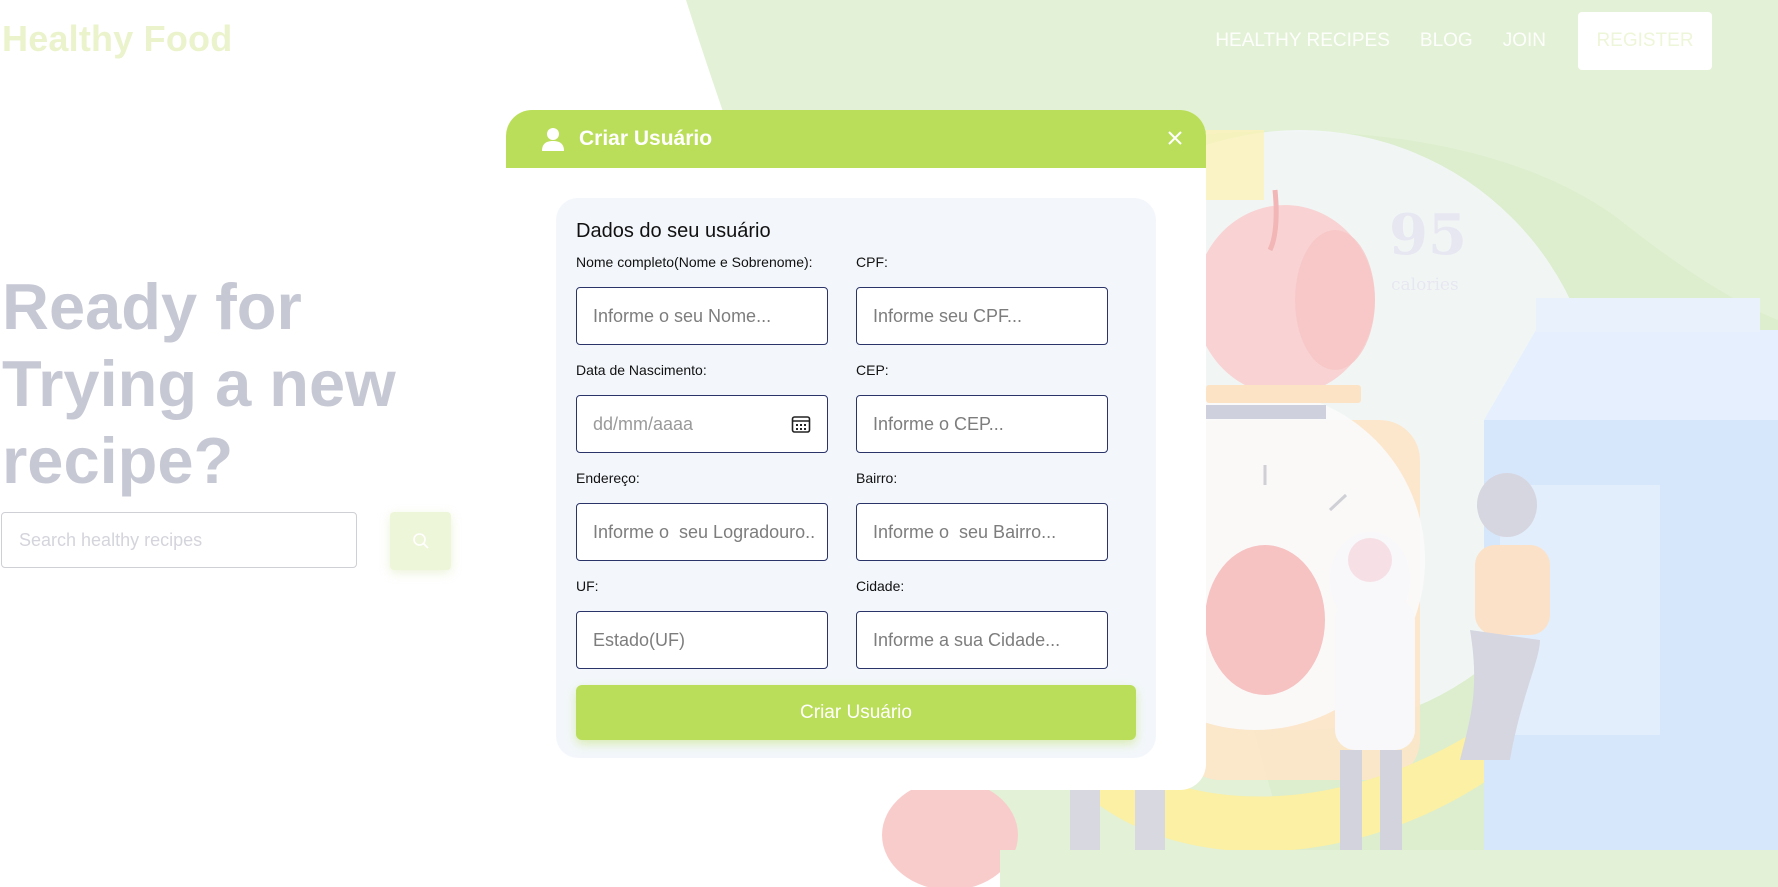 This screenshot has height=887, width=1778. What do you see at coordinates (1425, 285) in the screenshot?
I see `calories-label: calories` at bounding box center [1425, 285].